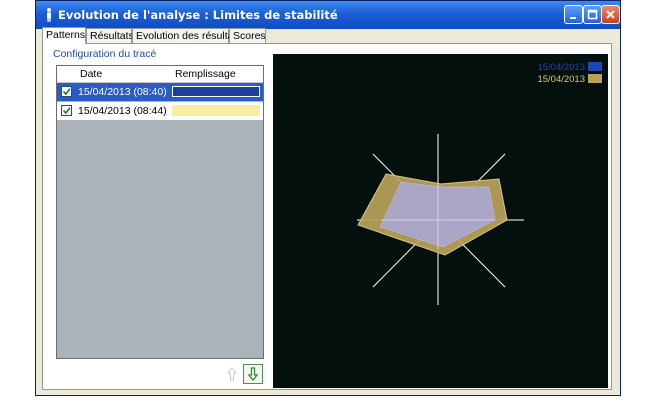  Describe the element at coordinates (573, 14) in the screenshot. I see `minimize-button` at that location.